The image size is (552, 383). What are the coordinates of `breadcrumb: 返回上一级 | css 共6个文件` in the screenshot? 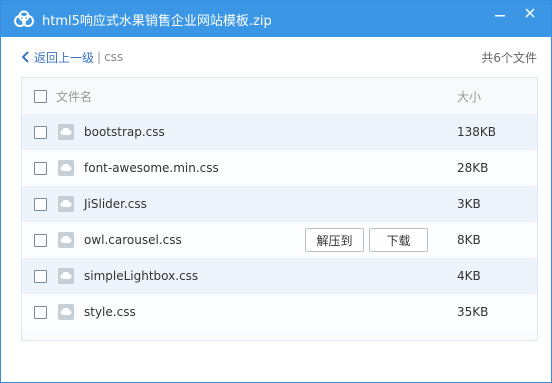 It's located at (276, 57).